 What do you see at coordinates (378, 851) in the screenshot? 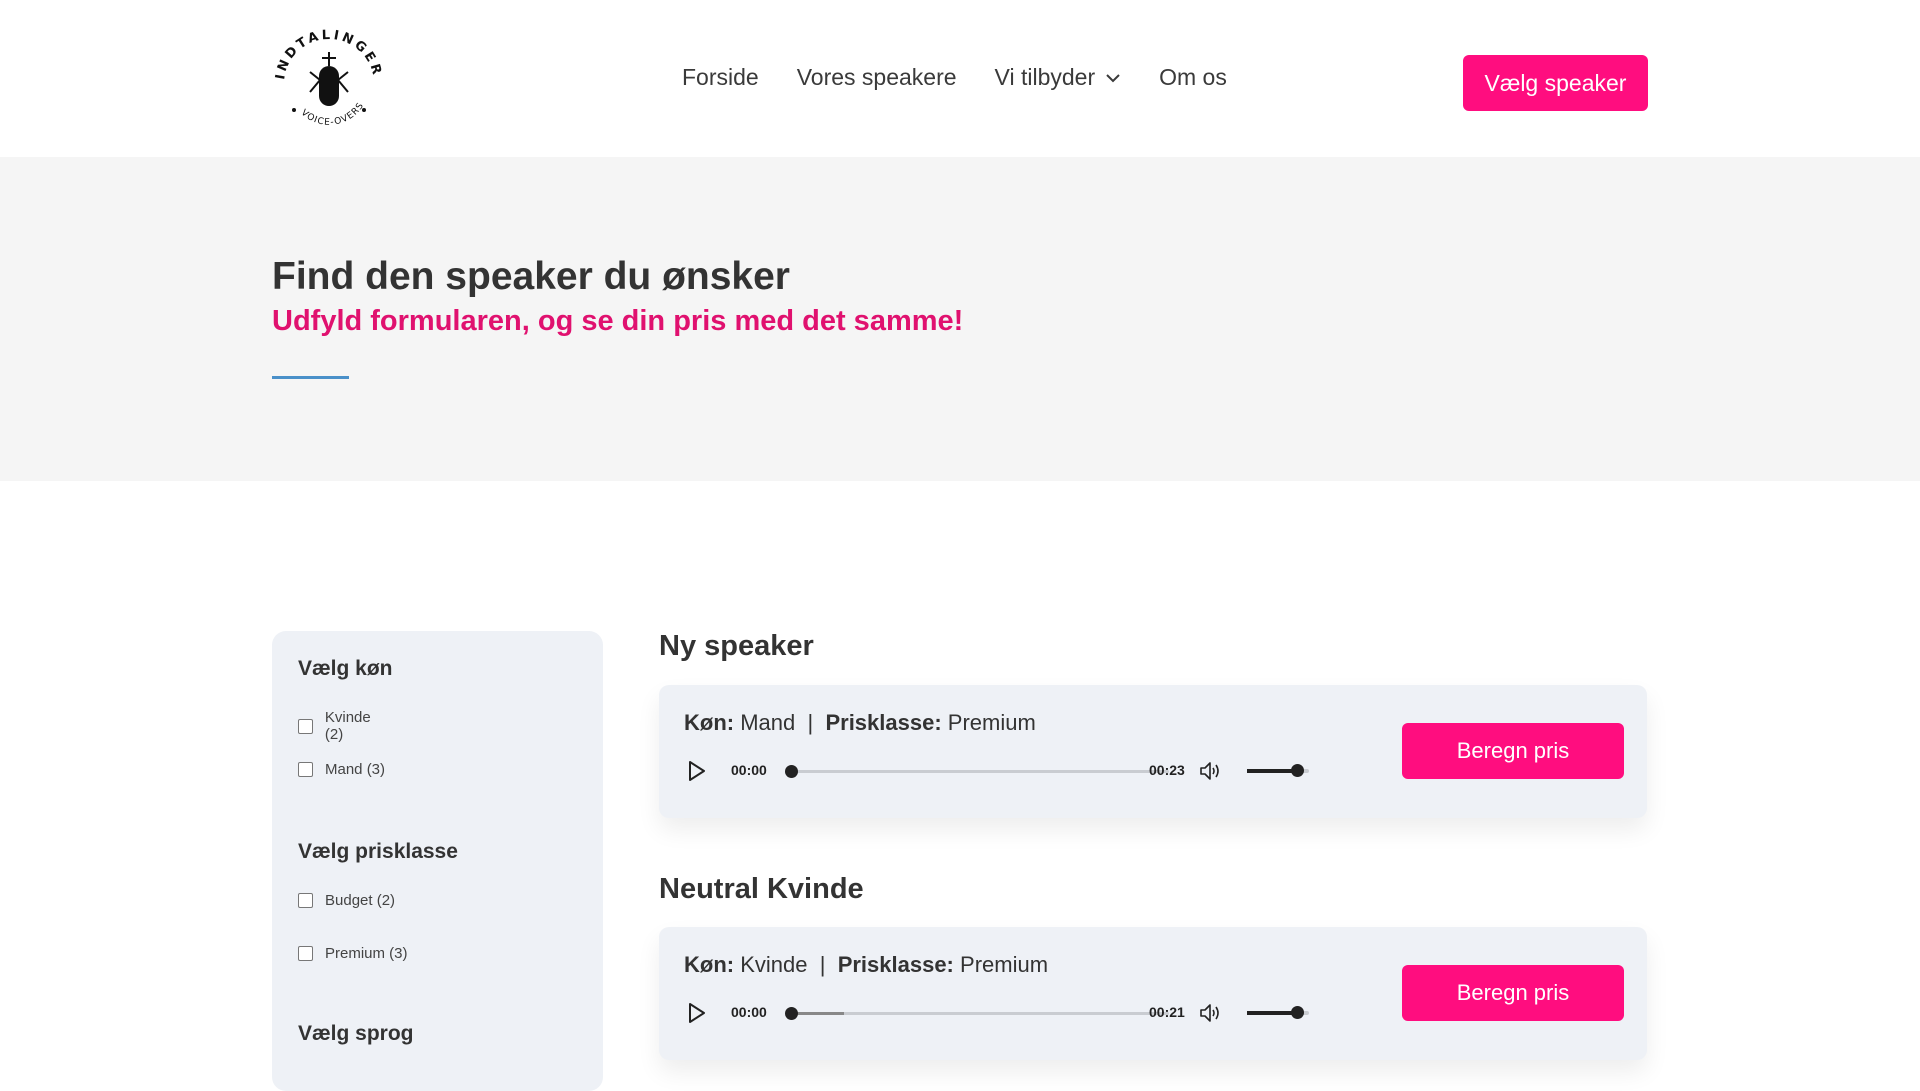
I see `filter-title: Vælg prisklasse` at bounding box center [378, 851].